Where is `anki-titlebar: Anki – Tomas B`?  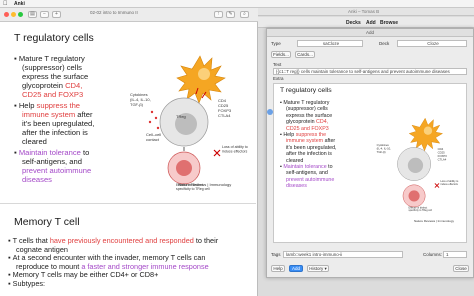 anki-titlebar: Anki – Tomas B is located at coordinates (366, 12).